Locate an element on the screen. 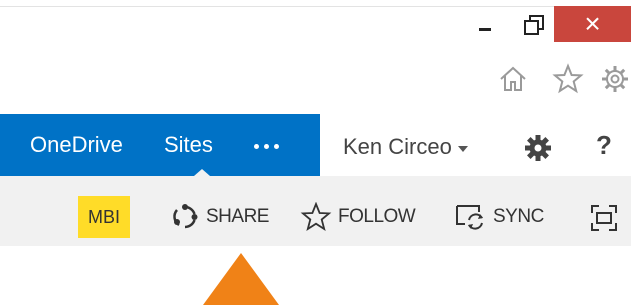  close-icon: × is located at coordinates (592, 23).